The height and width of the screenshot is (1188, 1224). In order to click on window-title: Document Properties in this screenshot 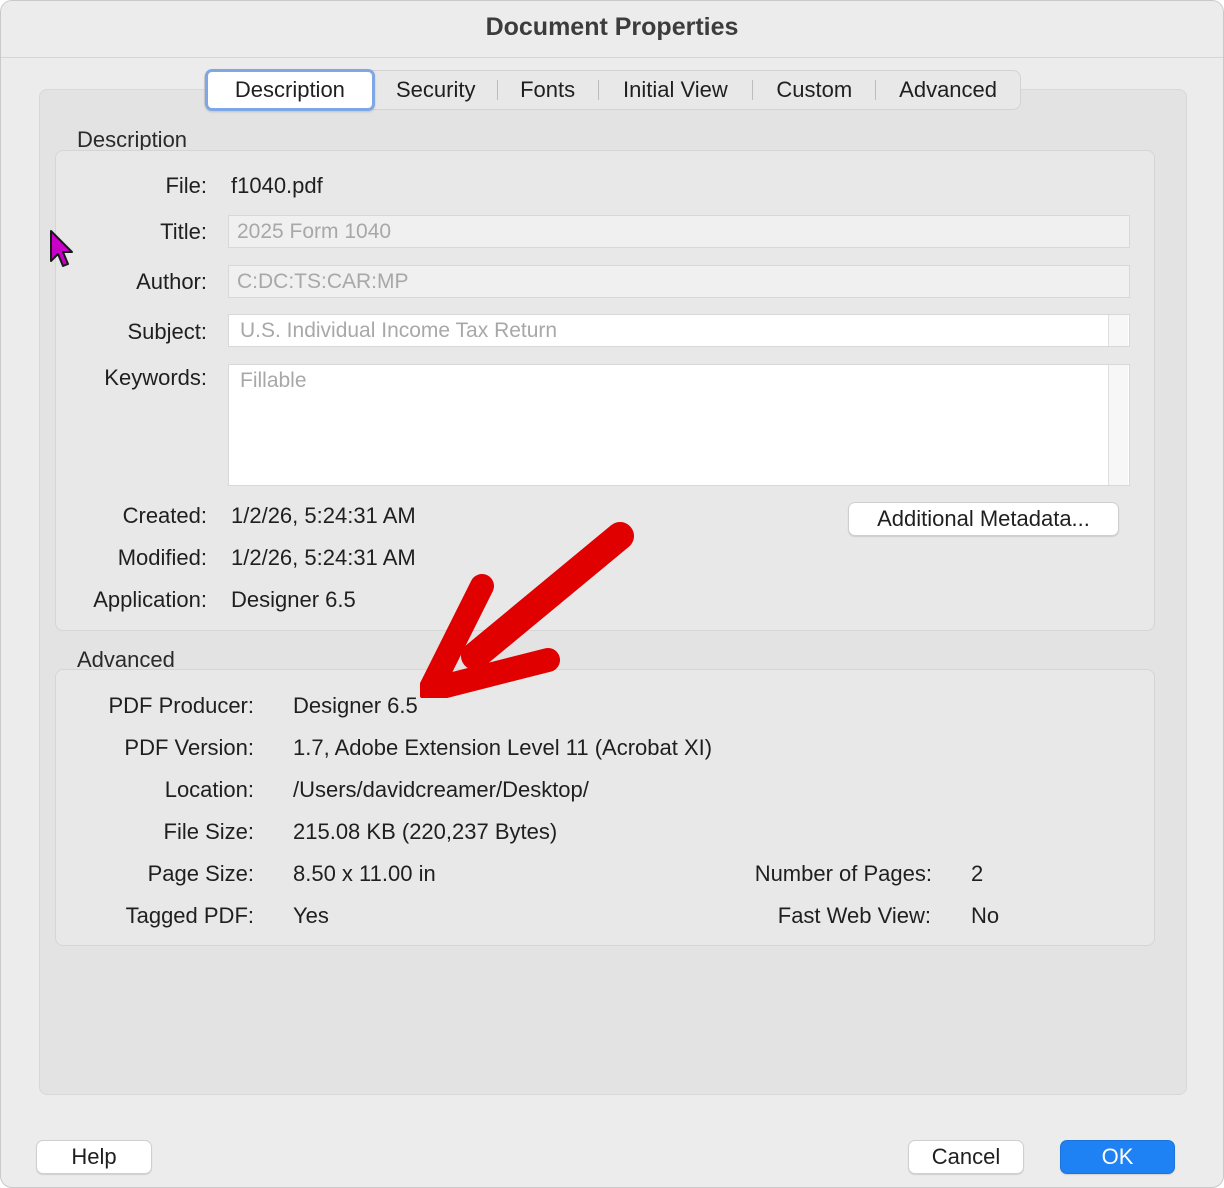, I will do `click(612, 27)`.